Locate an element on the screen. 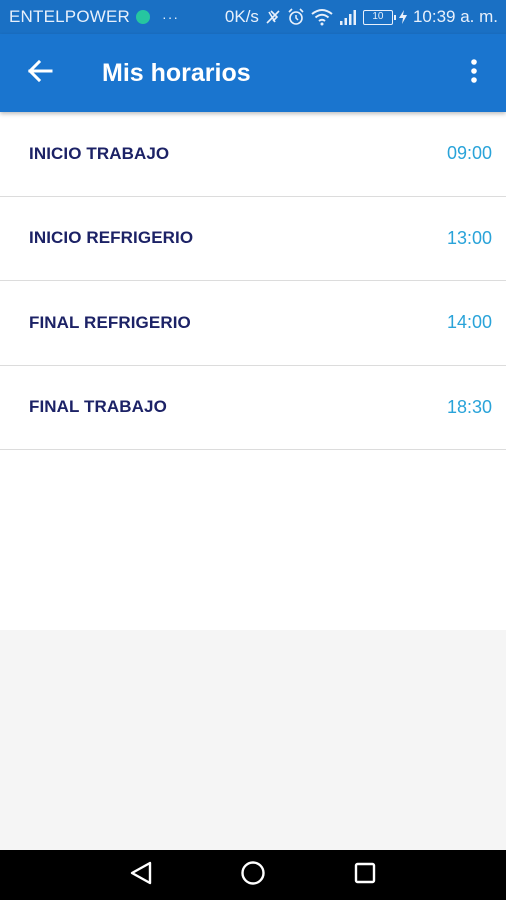 The image size is (506, 900). carrier-name: ENTELPOWER is located at coordinates (70, 16).